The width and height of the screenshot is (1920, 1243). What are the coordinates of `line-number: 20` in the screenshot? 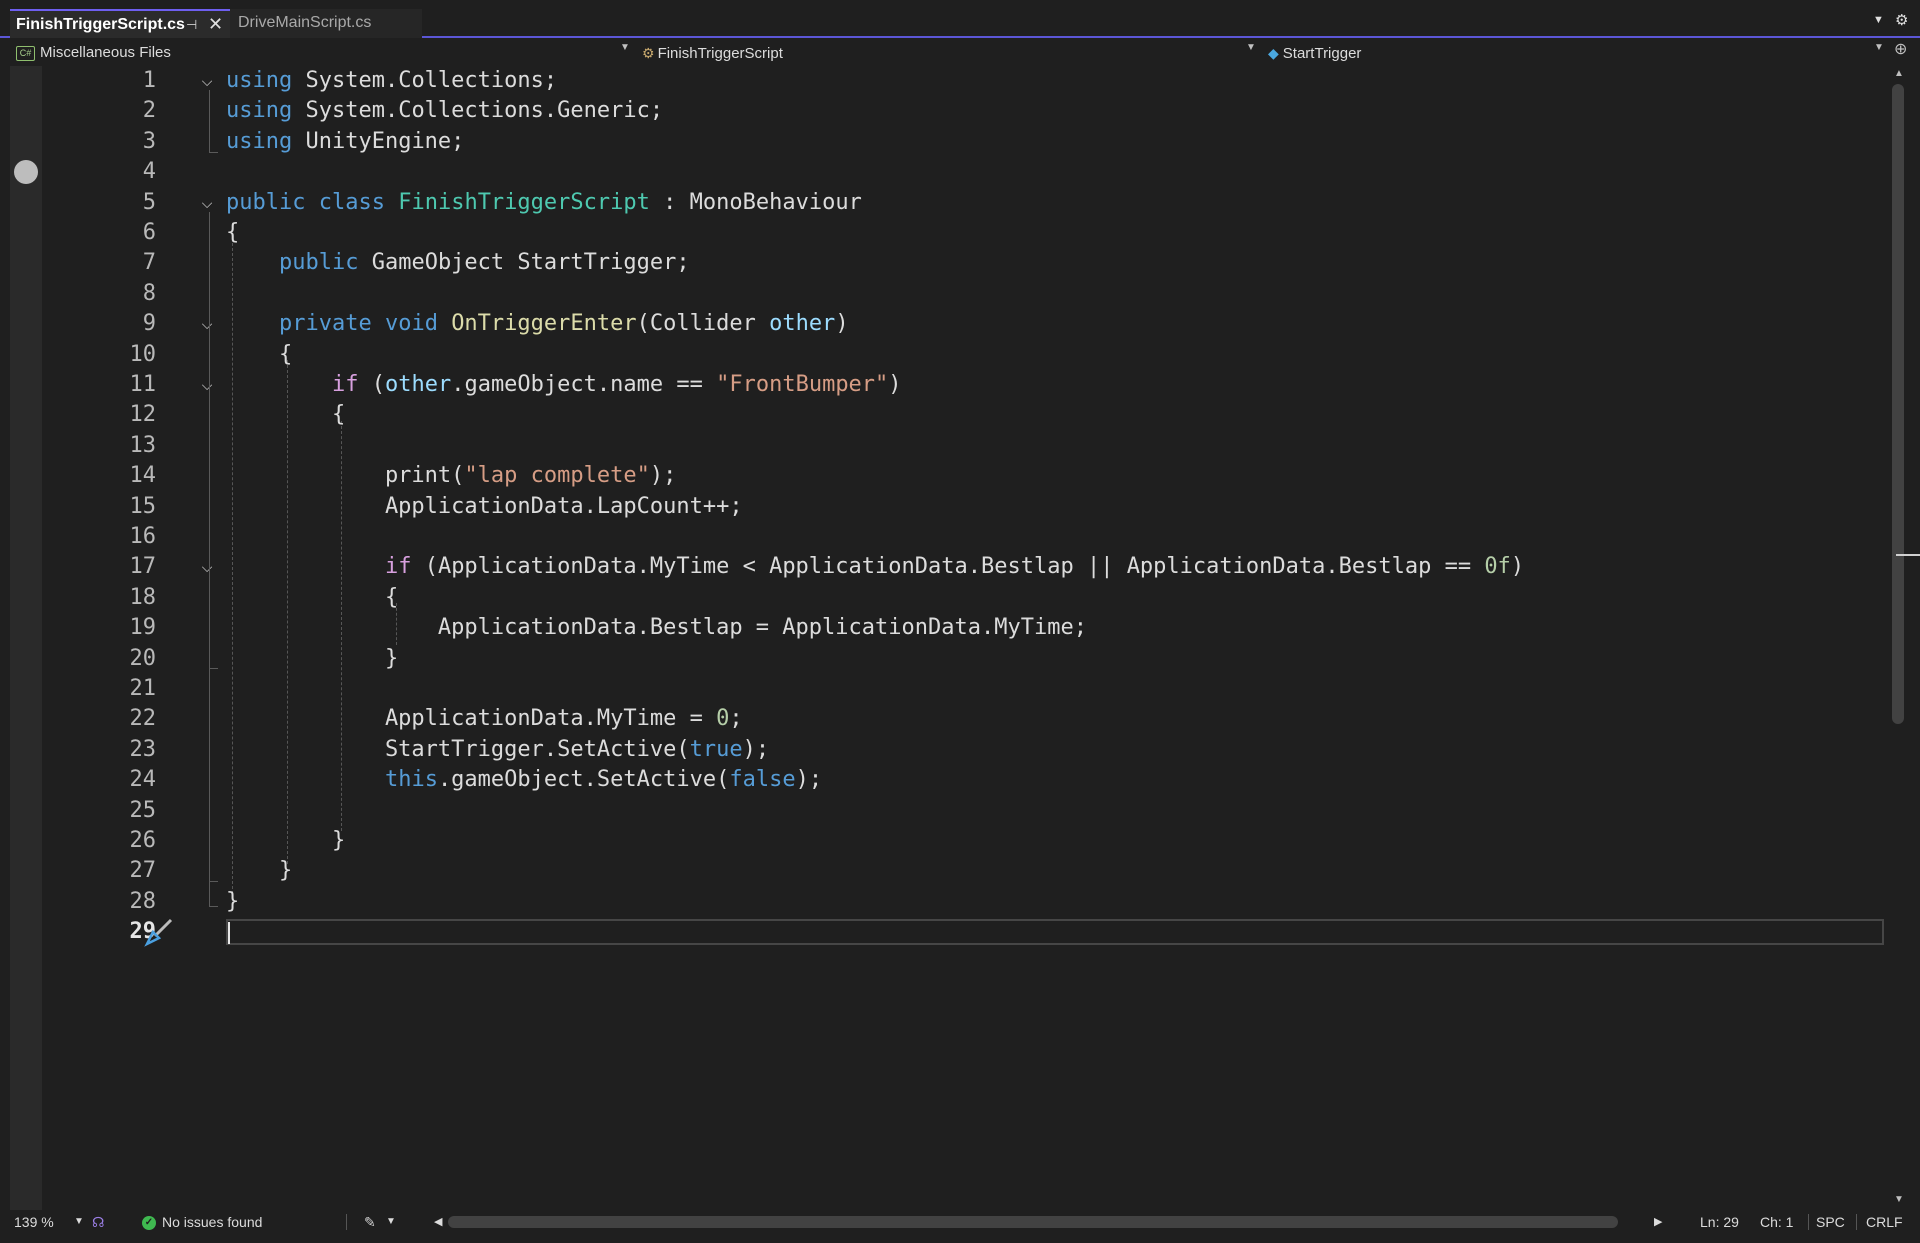 It's located at (143, 658).